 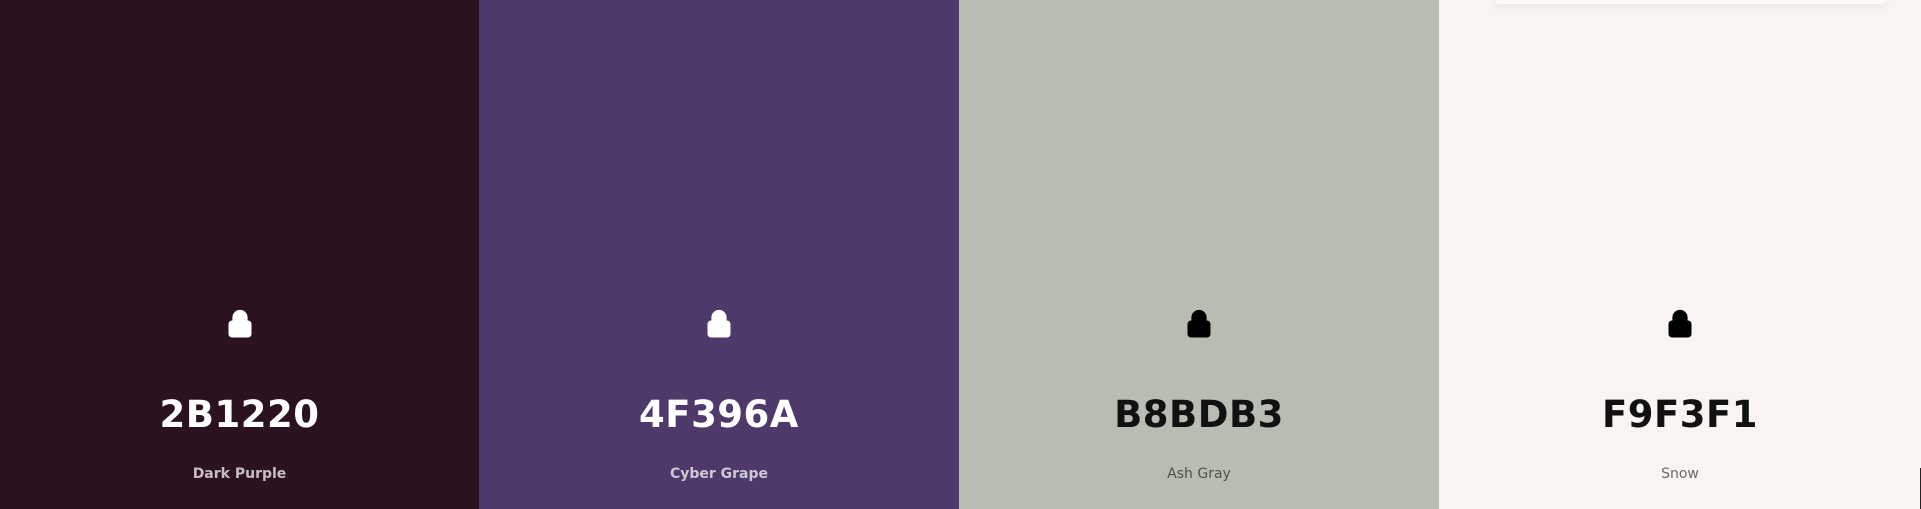 I want to click on hex-code: 2B1220, so click(x=239, y=415).